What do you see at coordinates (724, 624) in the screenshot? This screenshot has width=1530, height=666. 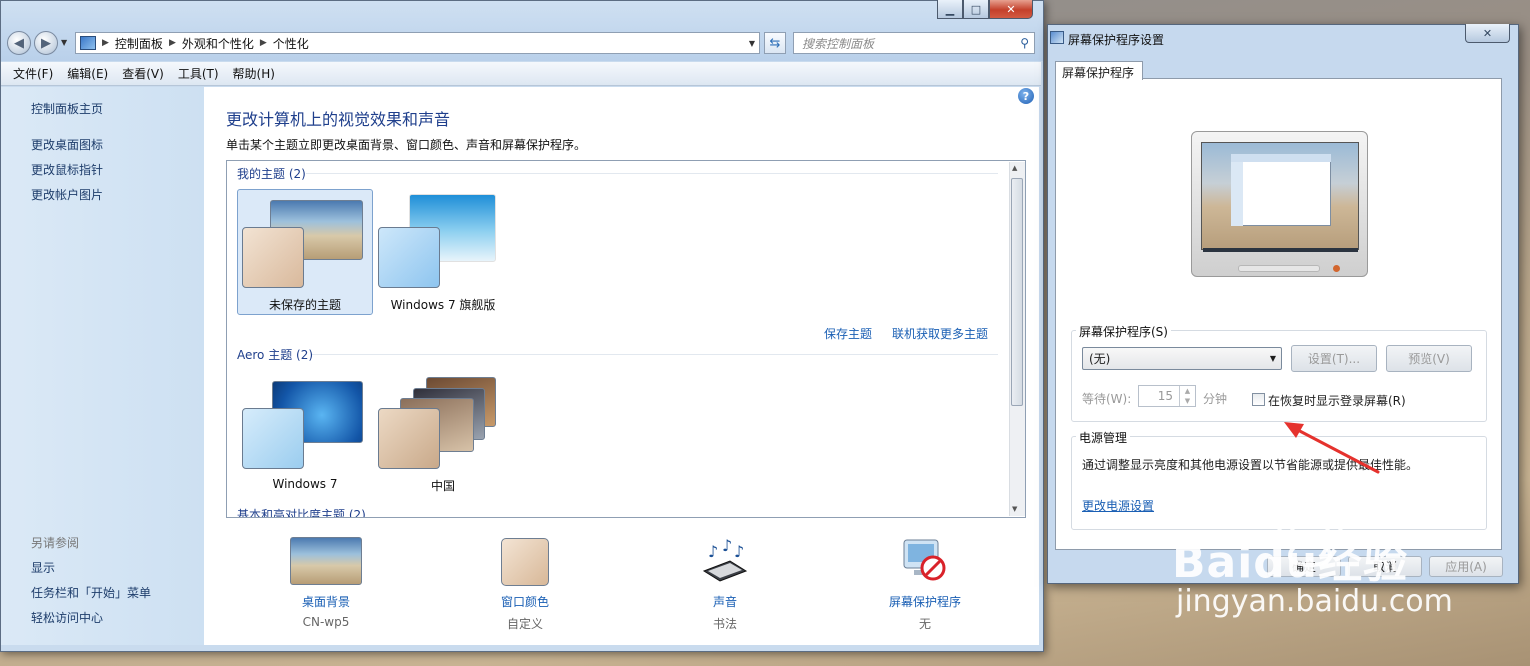 I see `sound-value: 书法` at bounding box center [724, 624].